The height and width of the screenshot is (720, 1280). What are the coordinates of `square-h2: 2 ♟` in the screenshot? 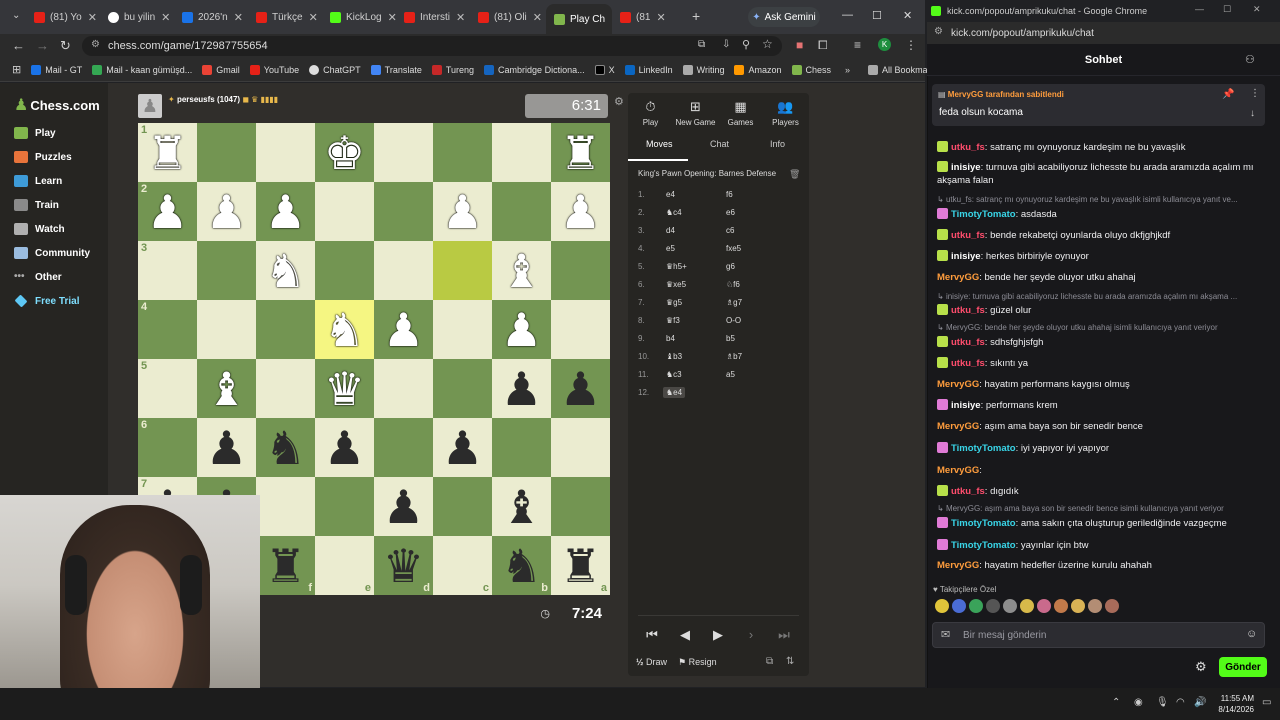 It's located at (167, 211).